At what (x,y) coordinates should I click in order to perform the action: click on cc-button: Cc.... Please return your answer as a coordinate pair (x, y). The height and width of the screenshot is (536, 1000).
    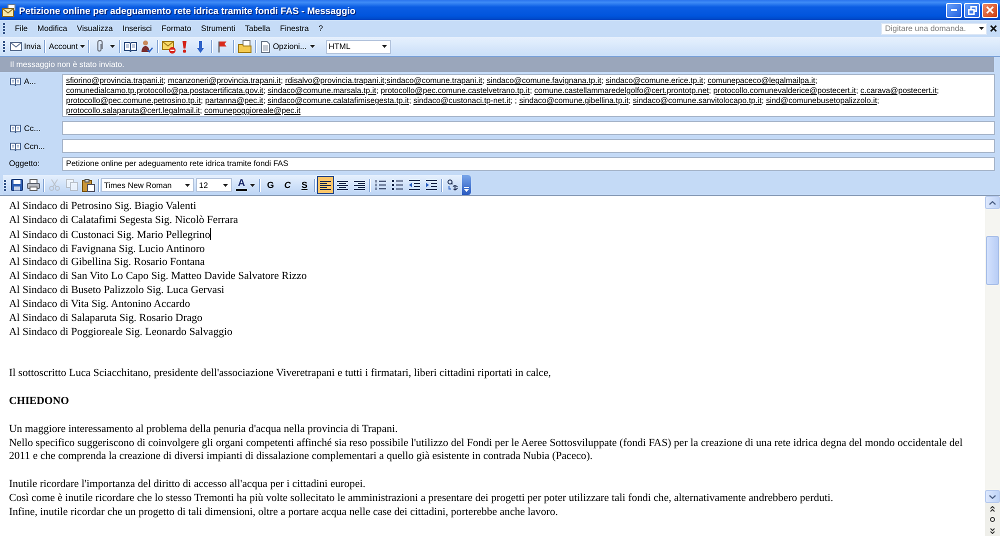
    Looking at the image, I should click on (25, 128).